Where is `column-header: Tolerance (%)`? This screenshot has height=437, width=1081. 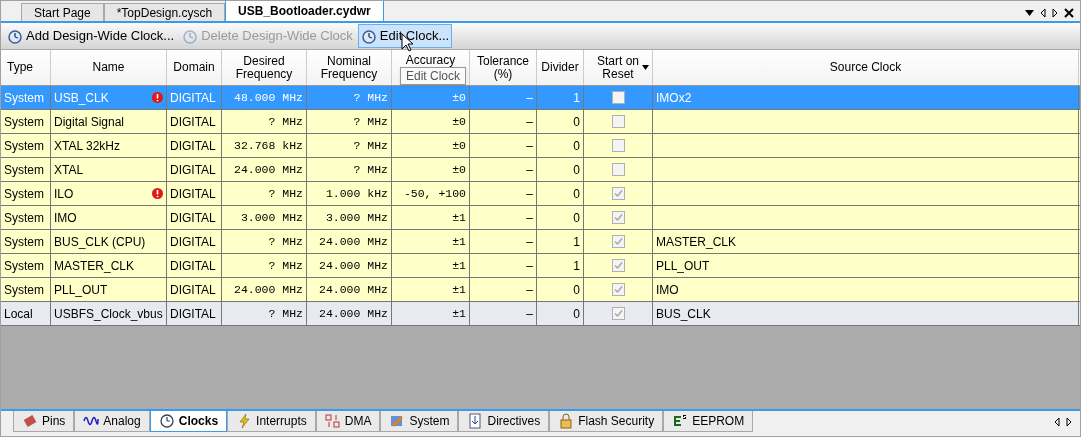
column-header: Tolerance (%) is located at coordinates (503, 67).